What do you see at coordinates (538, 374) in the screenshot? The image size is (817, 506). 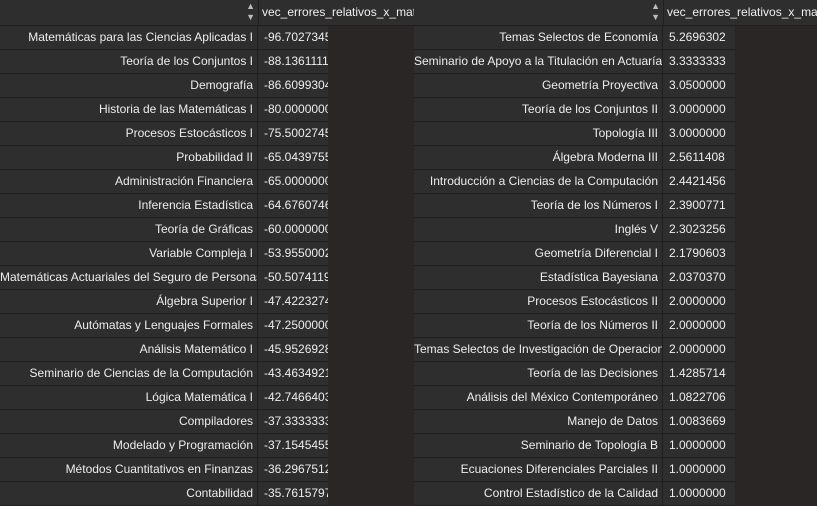 I see `row-name-cell: Teoría de las Decisiones` at bounding box center [538, 374].